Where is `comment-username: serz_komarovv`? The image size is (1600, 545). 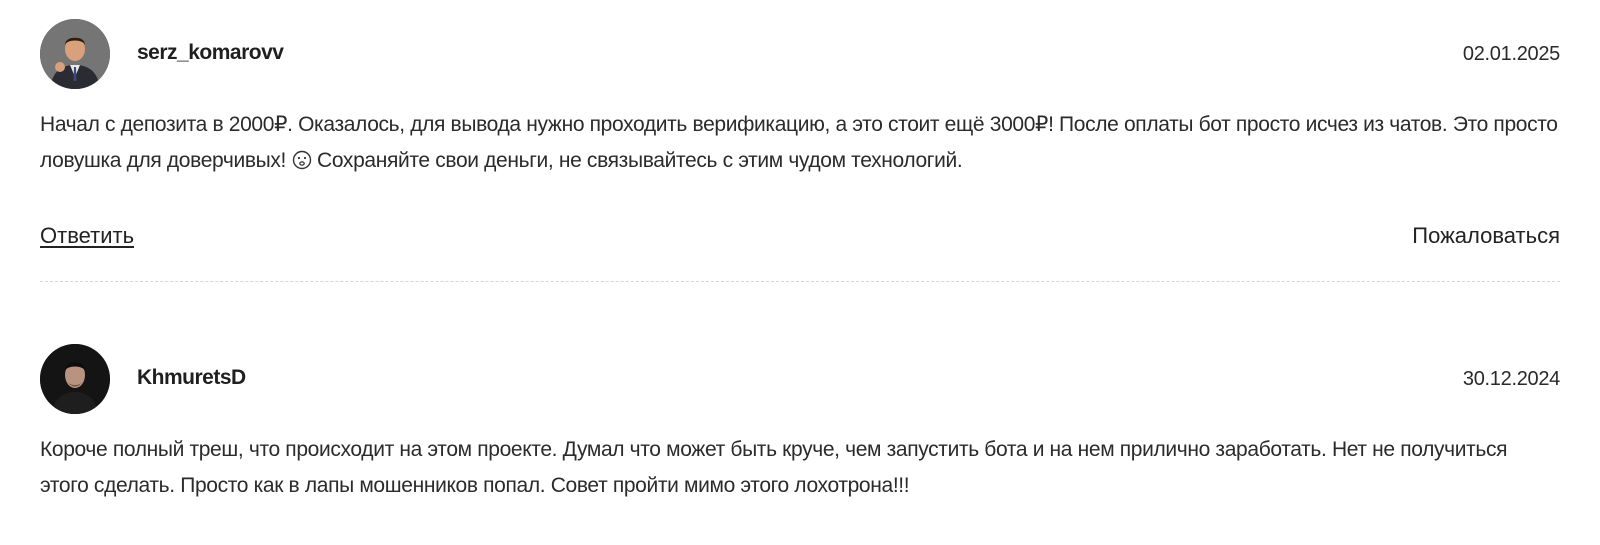
comment-username: serz_komarovv is located at coordinates (210, 53).